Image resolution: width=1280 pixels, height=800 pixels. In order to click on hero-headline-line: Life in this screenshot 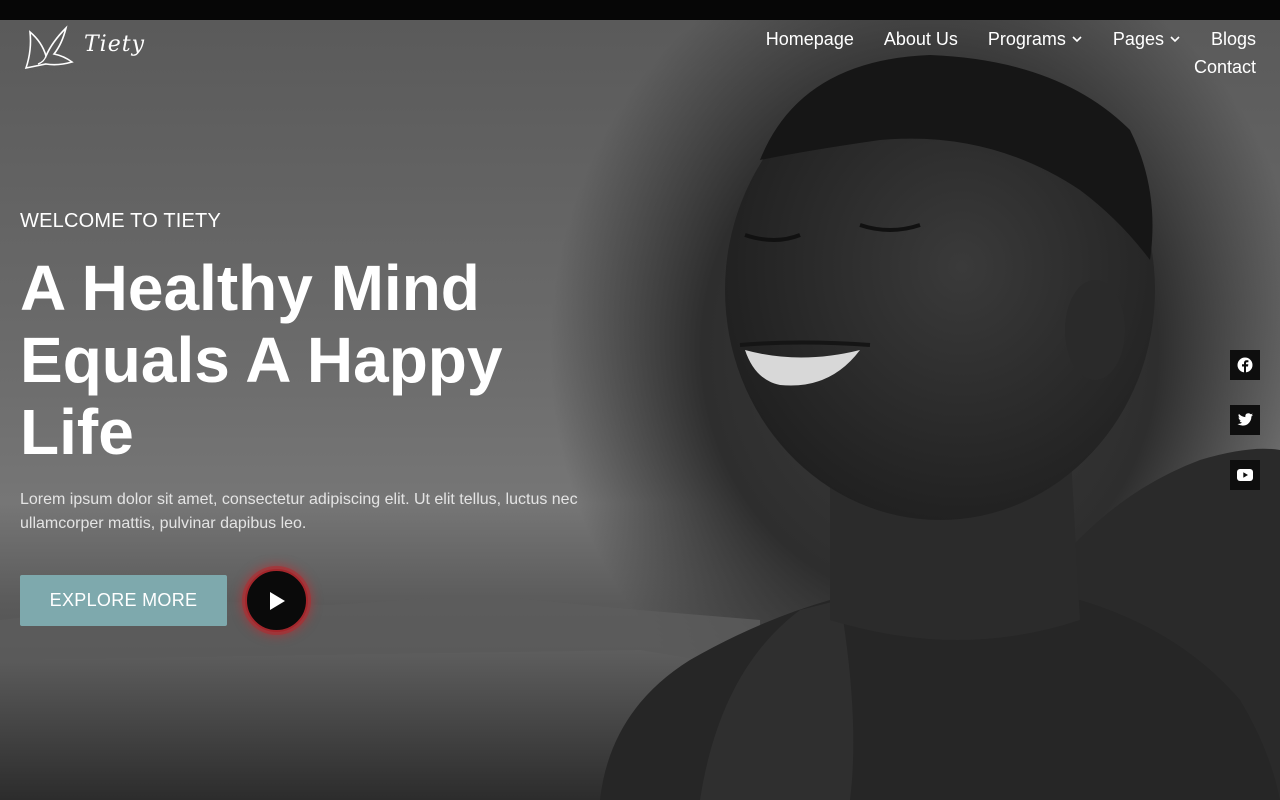, I will do `click(77, 432)`.